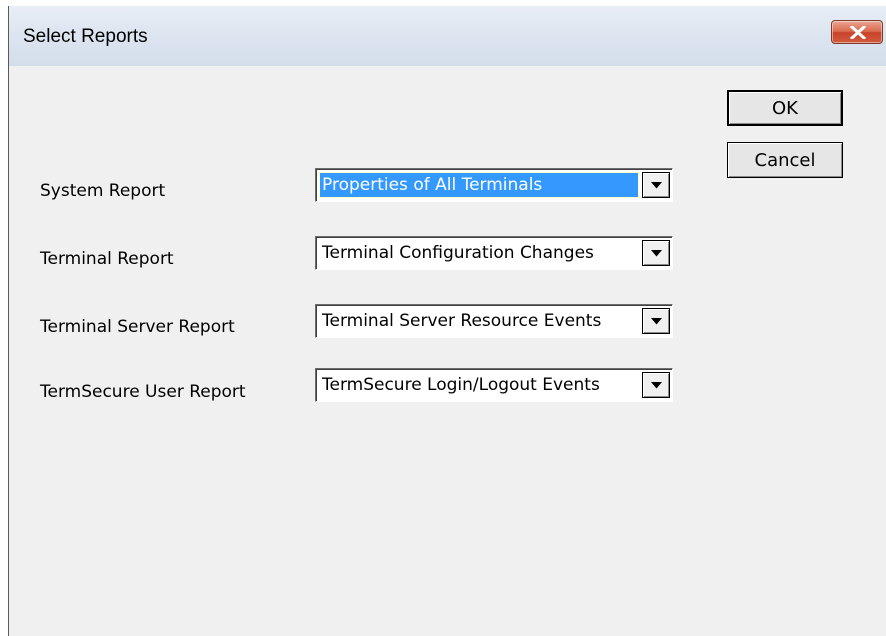 The height and width of the screenshot is (636, 886). Describe the element at coordinates (137, 327) in the screenshot. I see `terminal-server-report-label: Terminal Server Report` at that location.